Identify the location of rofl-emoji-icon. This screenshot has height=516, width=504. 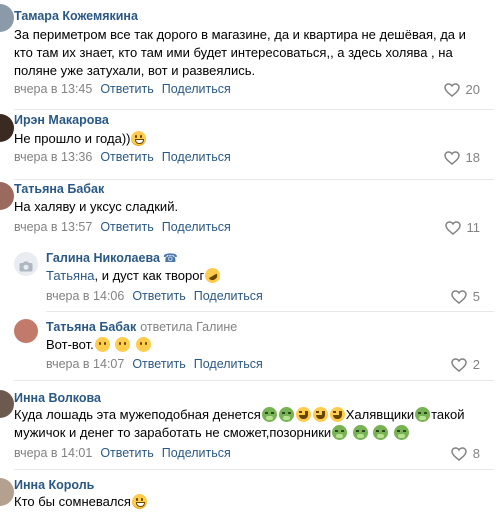
(212, 275).